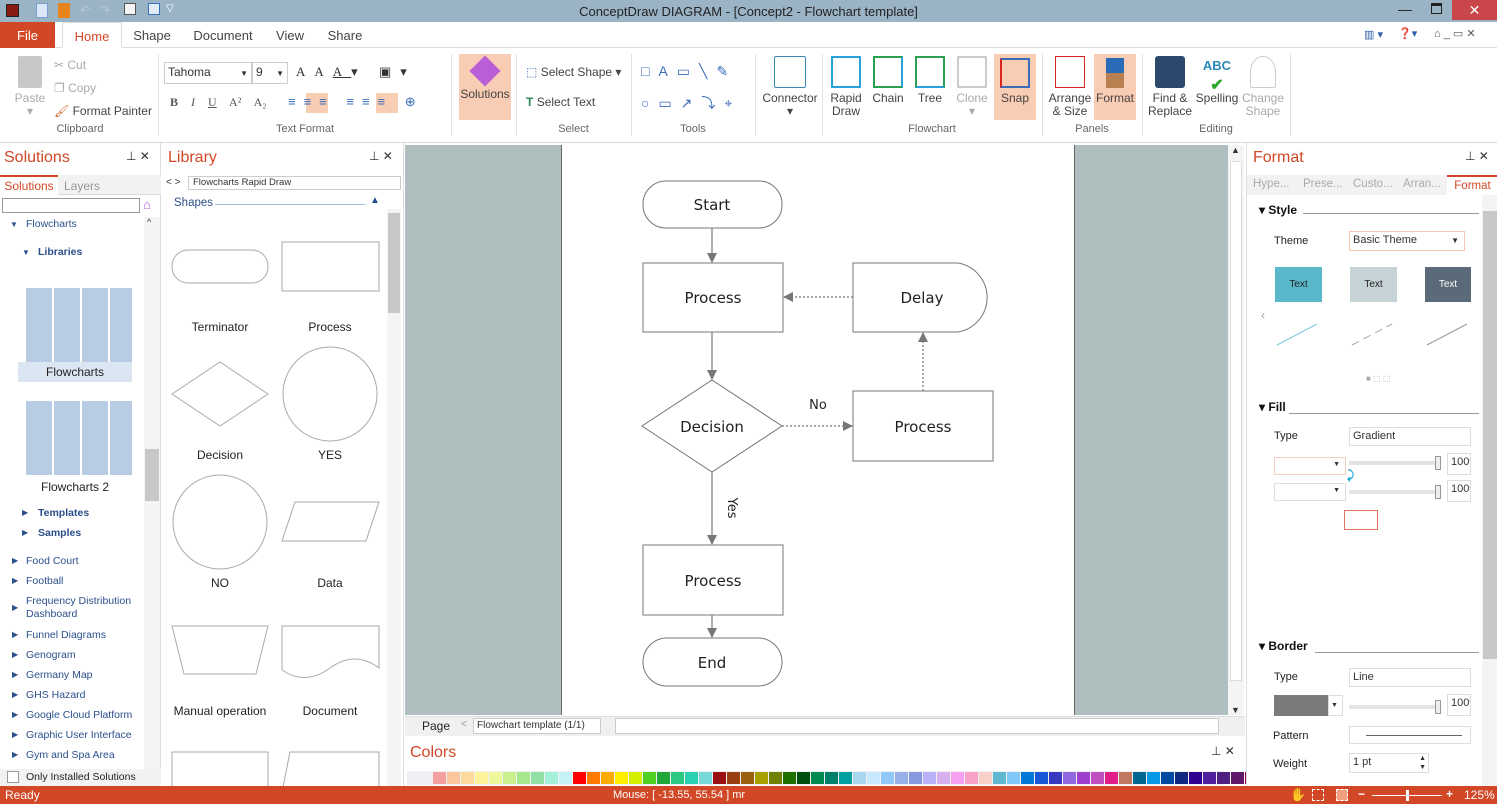 The height and width of the screenshot is (804, 1497). Describe the element at coordinates (1410, 677) in the screenshot. I see `border-type-select: Line` at that location.